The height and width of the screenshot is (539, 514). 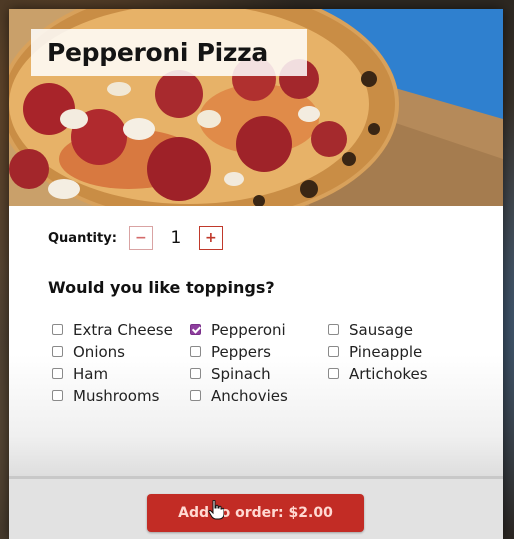 What do you see at coordinates (381, 329) in the screenshot?
I see `topping-label: Sausage` at bounding box center [381, 329].